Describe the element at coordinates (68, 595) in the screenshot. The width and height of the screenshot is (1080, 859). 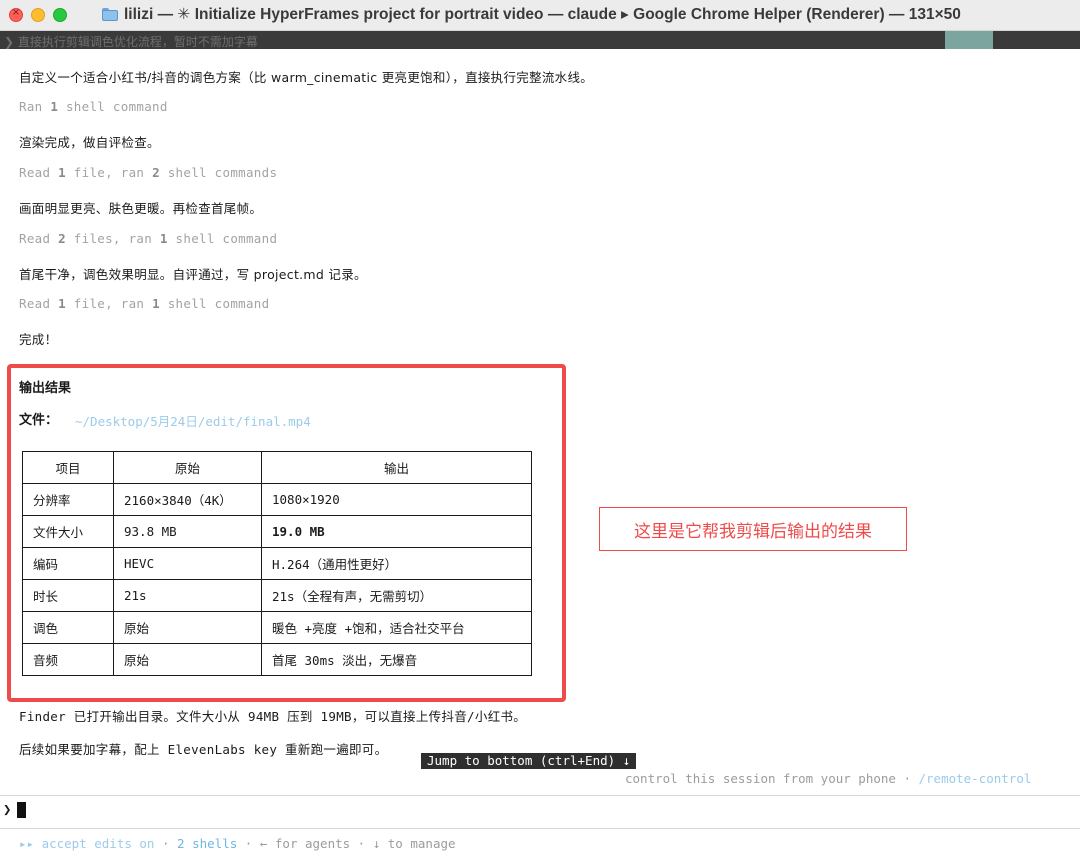
I see `table-cell: 时长` at that location.